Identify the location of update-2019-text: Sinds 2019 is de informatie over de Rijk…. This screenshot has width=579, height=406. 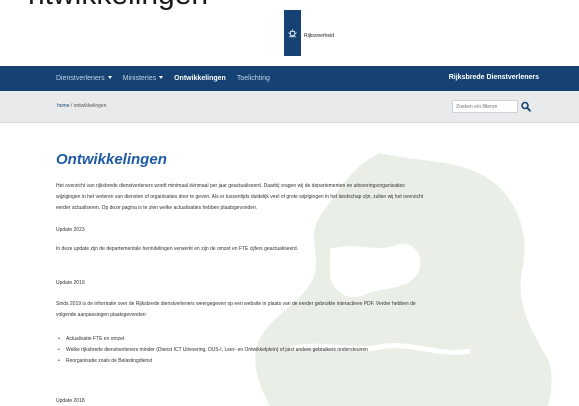
(296, 310).